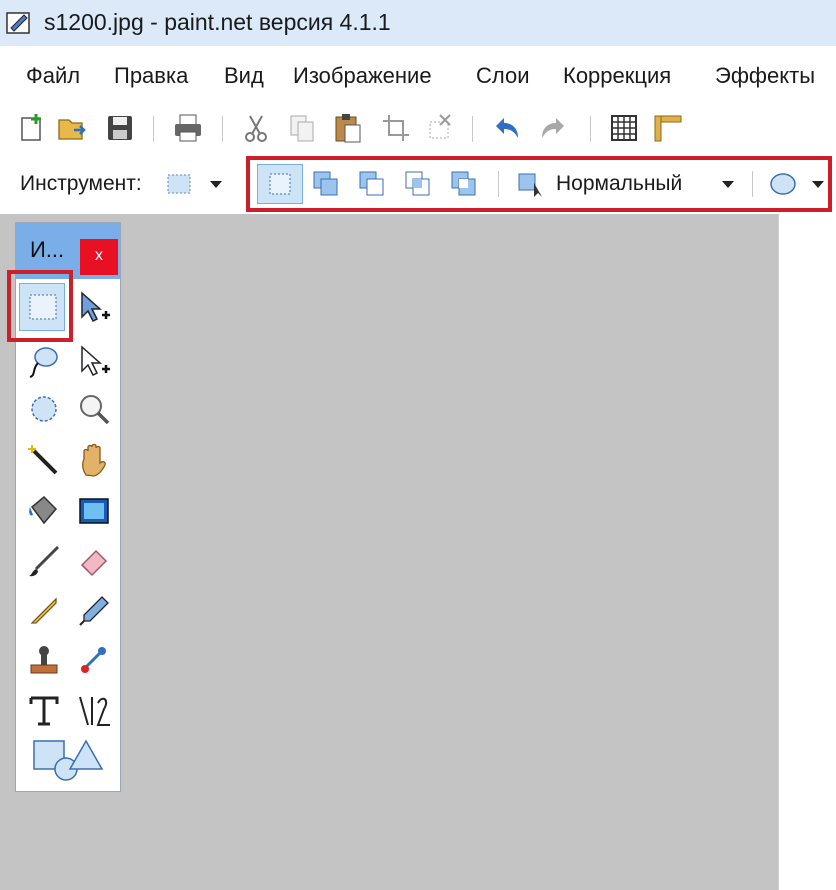 This screenshot has height=890, width=836. What do you see at coordinates (94, 307) in the screenshot?
I see `move-selection-icon` at bounding box center [94, 307].